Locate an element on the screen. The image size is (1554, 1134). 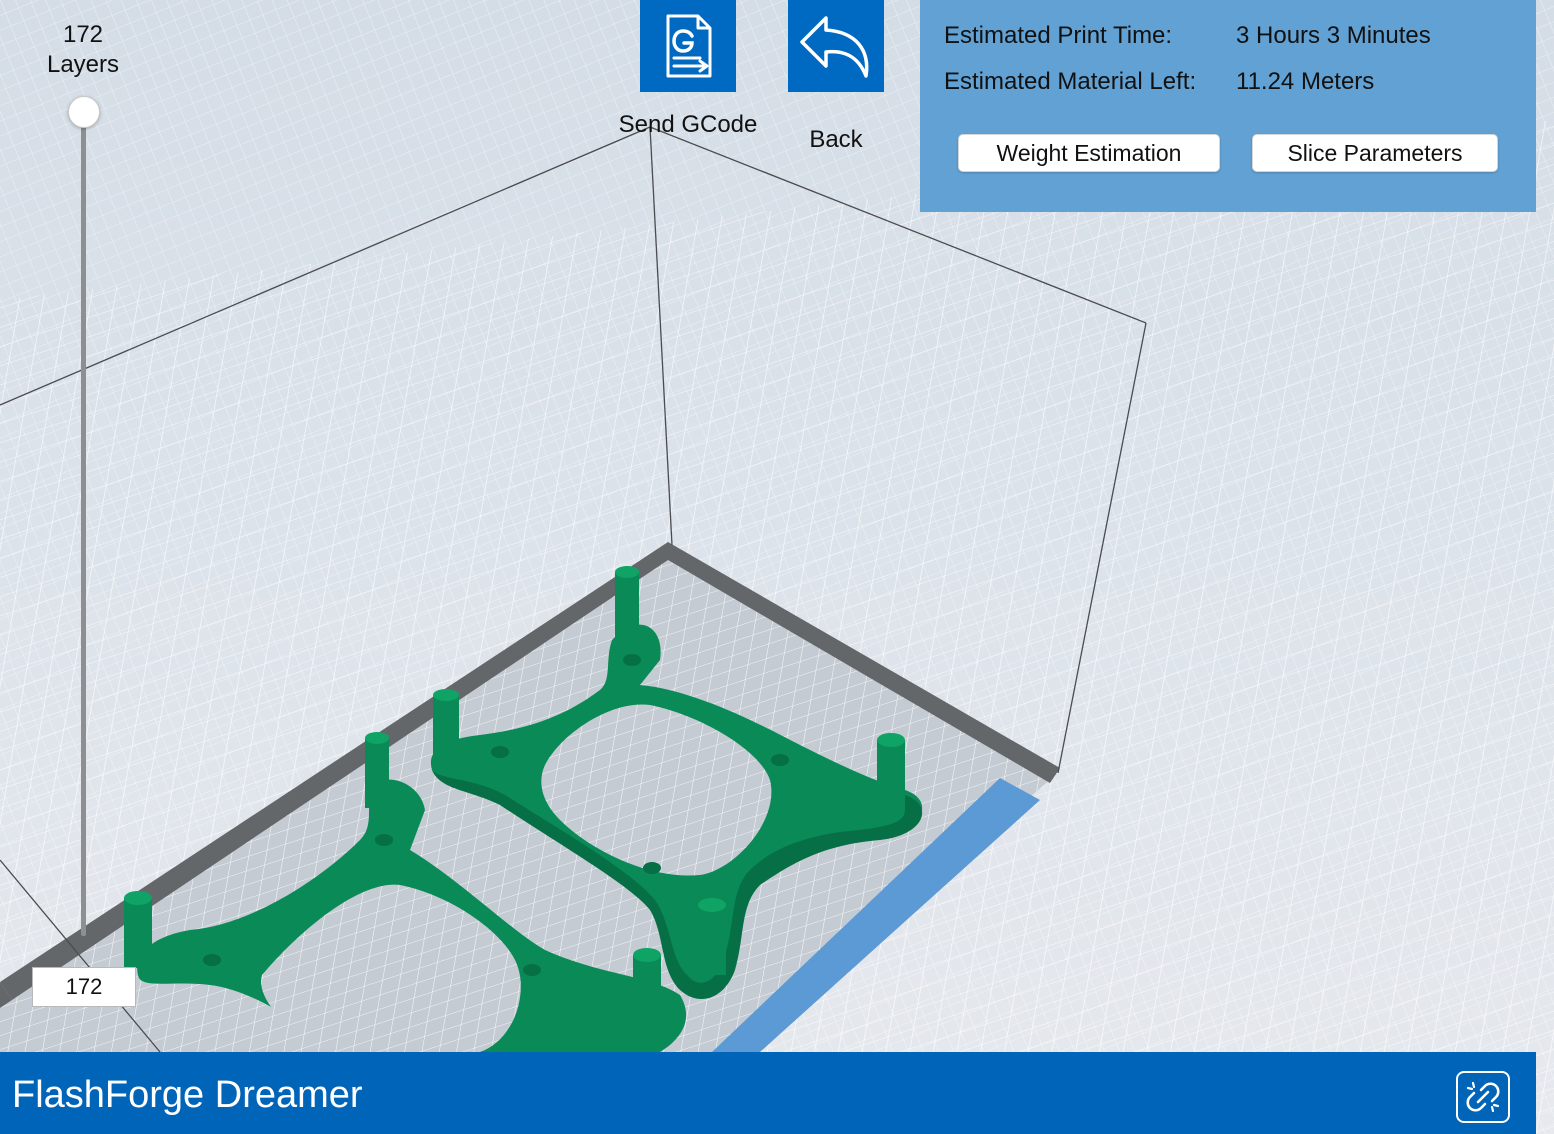
layer-slider-handle is located at coordinates (84, 112).